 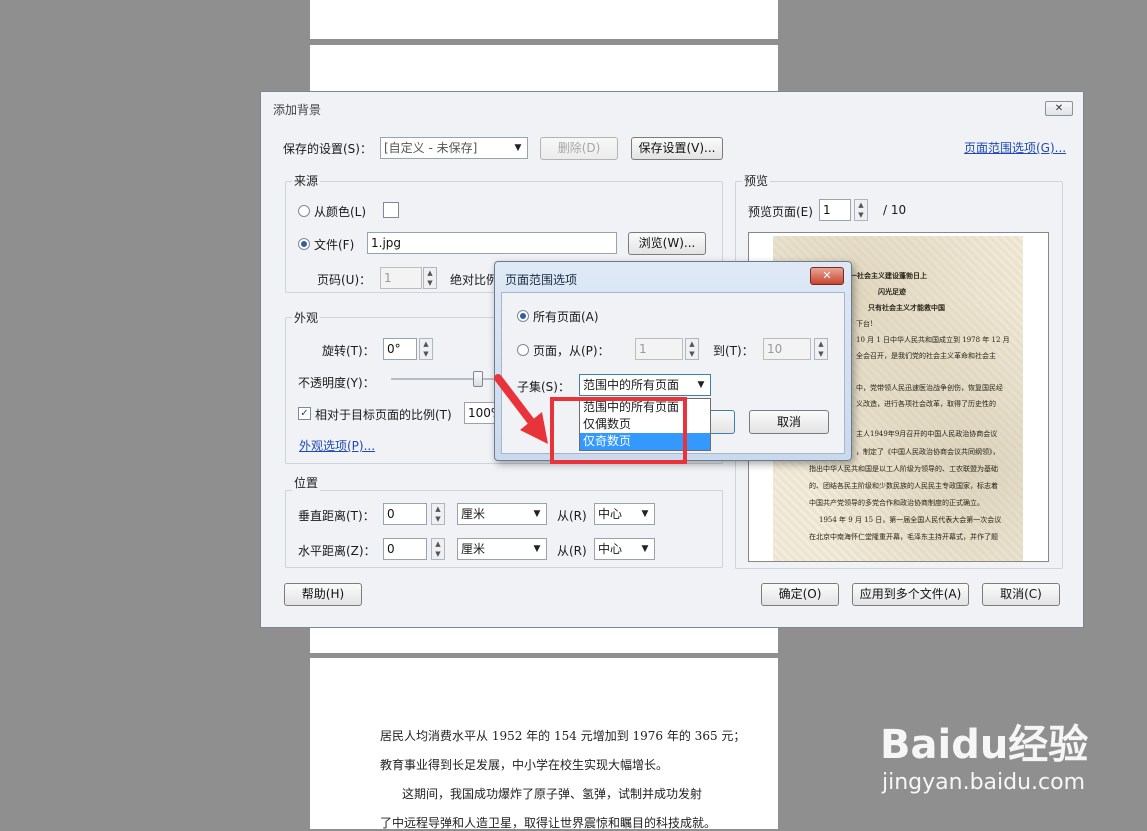 What do you see at coordinates (835, 210) in the screenshot?
I see `preview-page-field: 1` at bounding box center [835, 210].